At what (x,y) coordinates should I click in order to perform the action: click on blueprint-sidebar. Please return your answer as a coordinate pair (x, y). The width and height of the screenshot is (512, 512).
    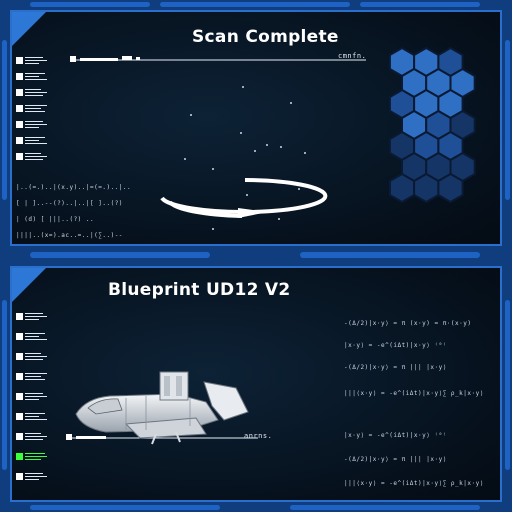
    Looking at the image, I should click on (33, 402).